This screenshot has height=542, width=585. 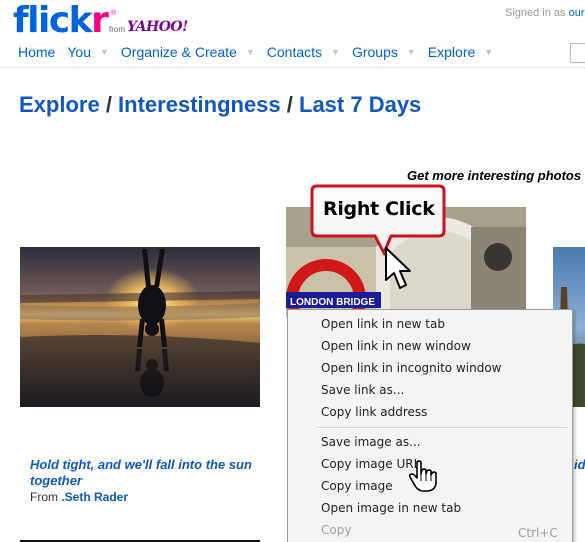 I want to click on menu-open-link-incognito: Open link in incognito window, so click(x=411, y=368).